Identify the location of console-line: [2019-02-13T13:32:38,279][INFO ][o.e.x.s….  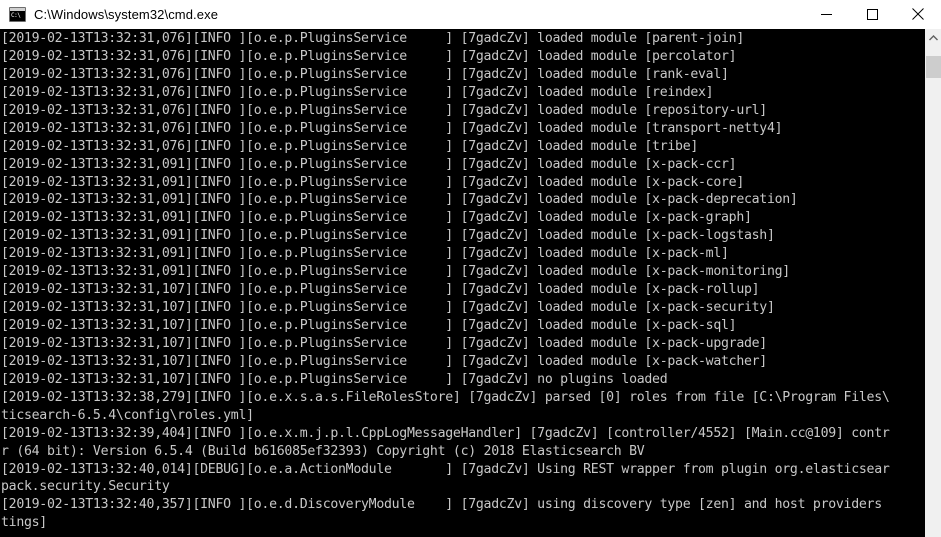
(445, 397).